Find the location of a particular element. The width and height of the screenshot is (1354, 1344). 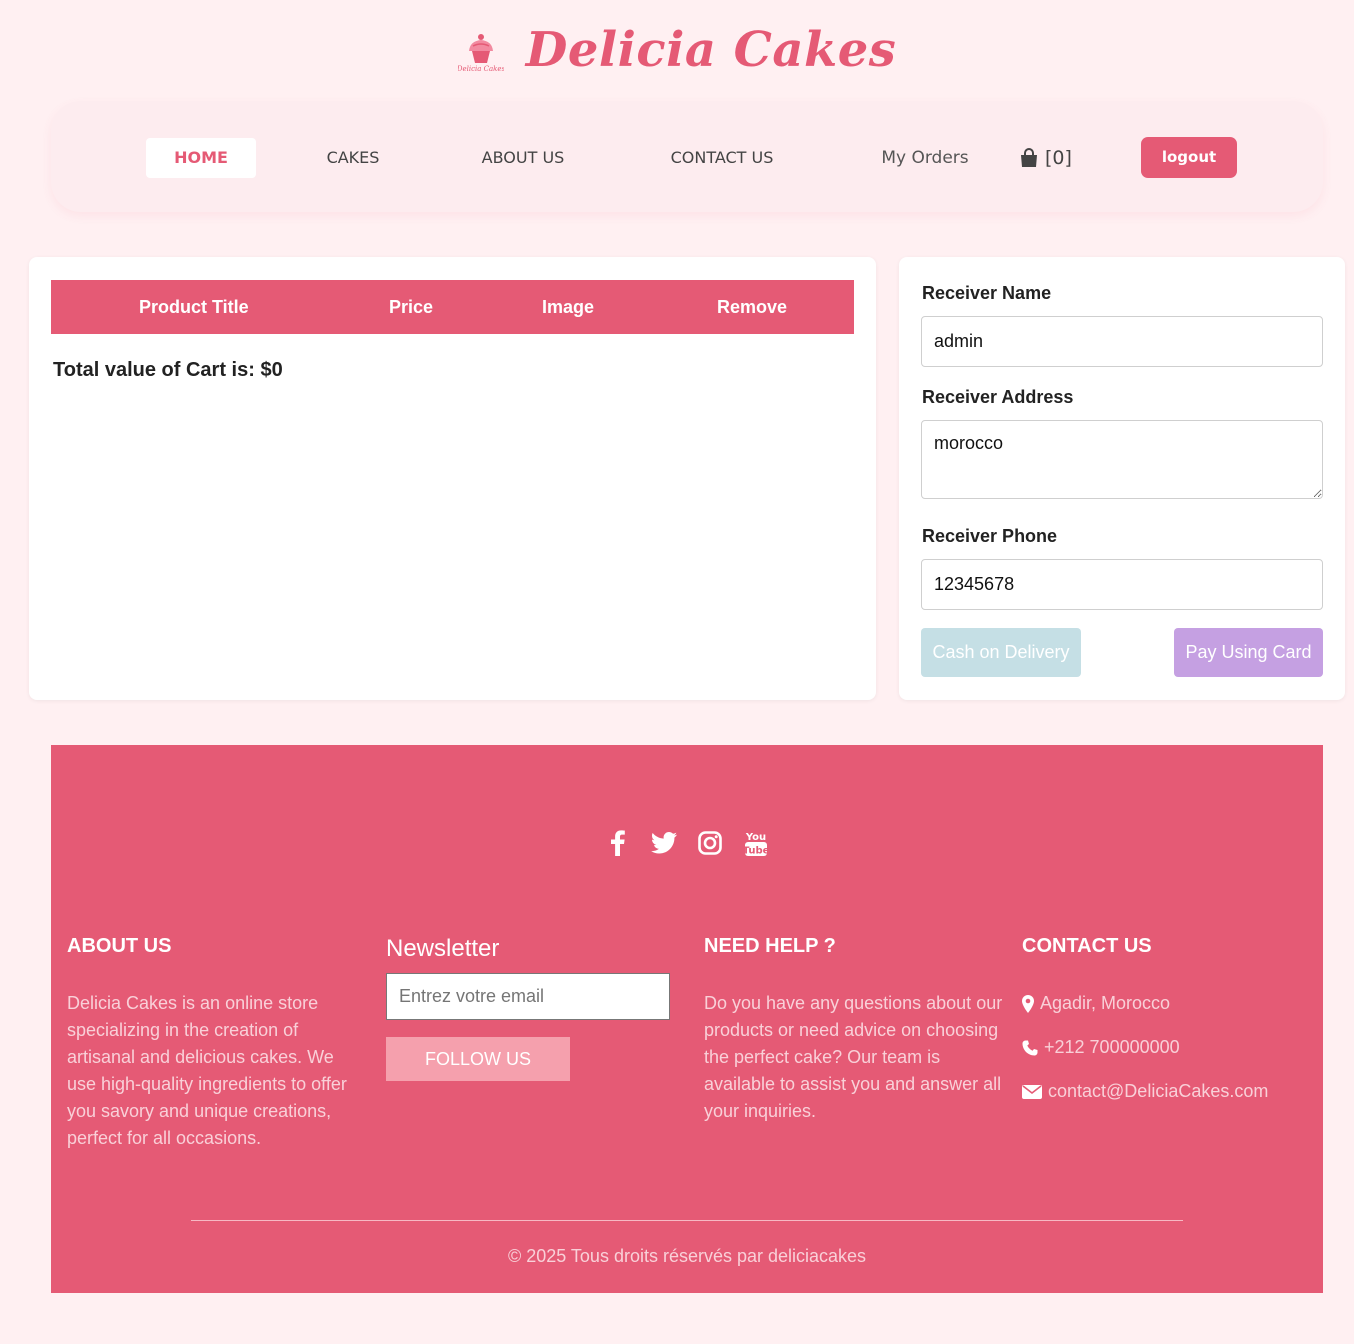

logout-button: logout is located at coordinates (1189, 157).